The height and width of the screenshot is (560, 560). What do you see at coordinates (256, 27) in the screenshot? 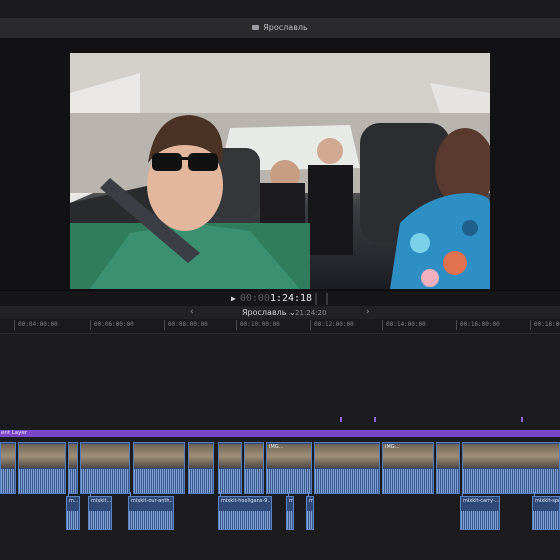
I see `clapper-icon` at bounding box center [256, 27].